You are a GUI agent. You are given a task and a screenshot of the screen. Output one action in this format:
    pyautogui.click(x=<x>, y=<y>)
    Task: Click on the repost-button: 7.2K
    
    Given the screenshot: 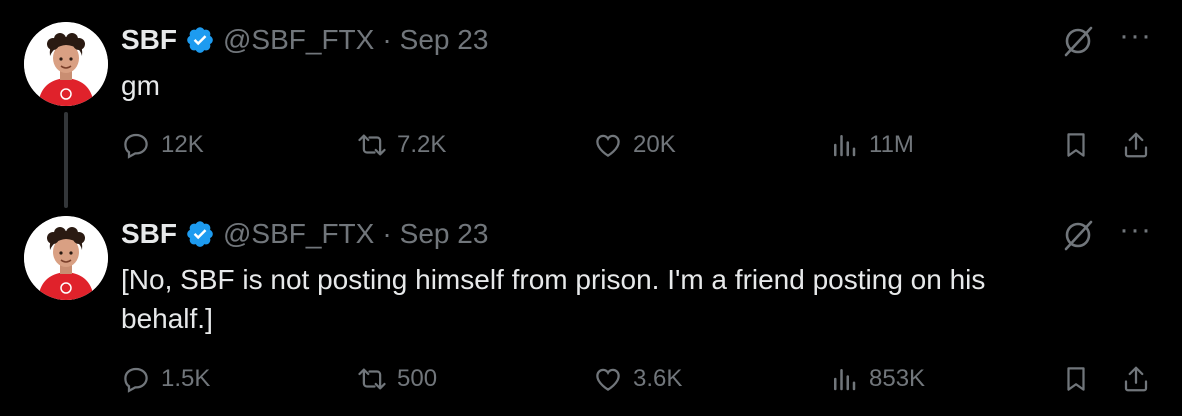 What is the action you would take?
    pyautogui.click(x=401, y=145)
    